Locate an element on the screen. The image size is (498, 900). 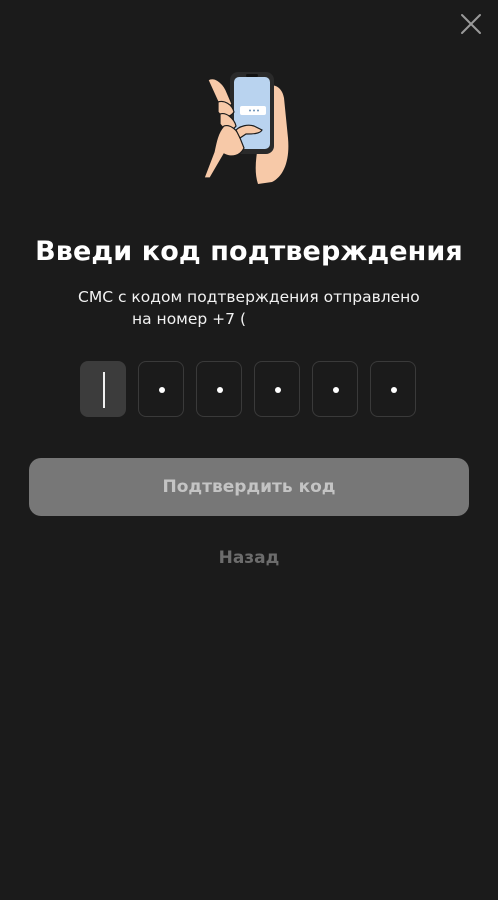
close-button is located at coordinates (471, 24).